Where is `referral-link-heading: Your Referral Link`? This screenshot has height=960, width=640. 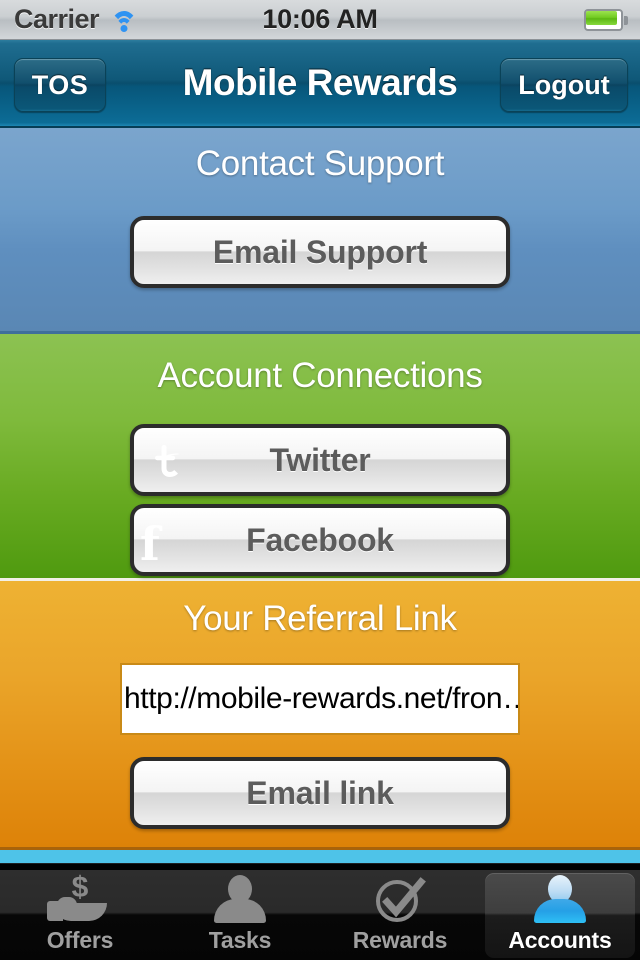 referral-link-heading: Your Referral Link is located at coordinates (320, 618).